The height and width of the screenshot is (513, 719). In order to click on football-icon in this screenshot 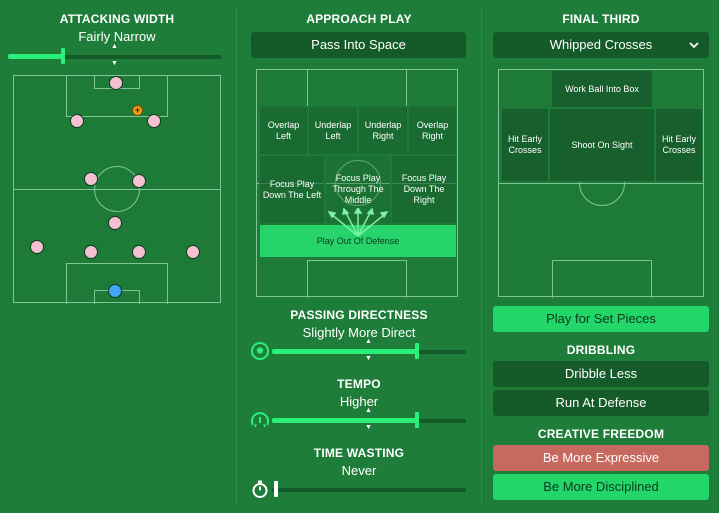, I will do `click(260, 351)`.